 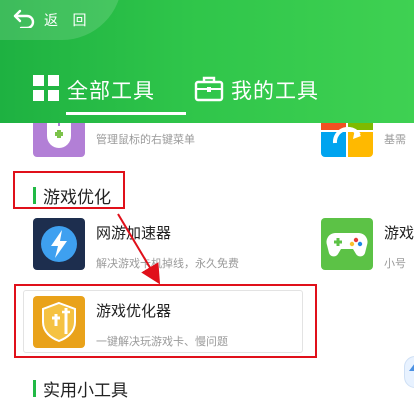 I want to click on tool-desc: 管理鼠标的右键菜单, so click(x=145, y=139).